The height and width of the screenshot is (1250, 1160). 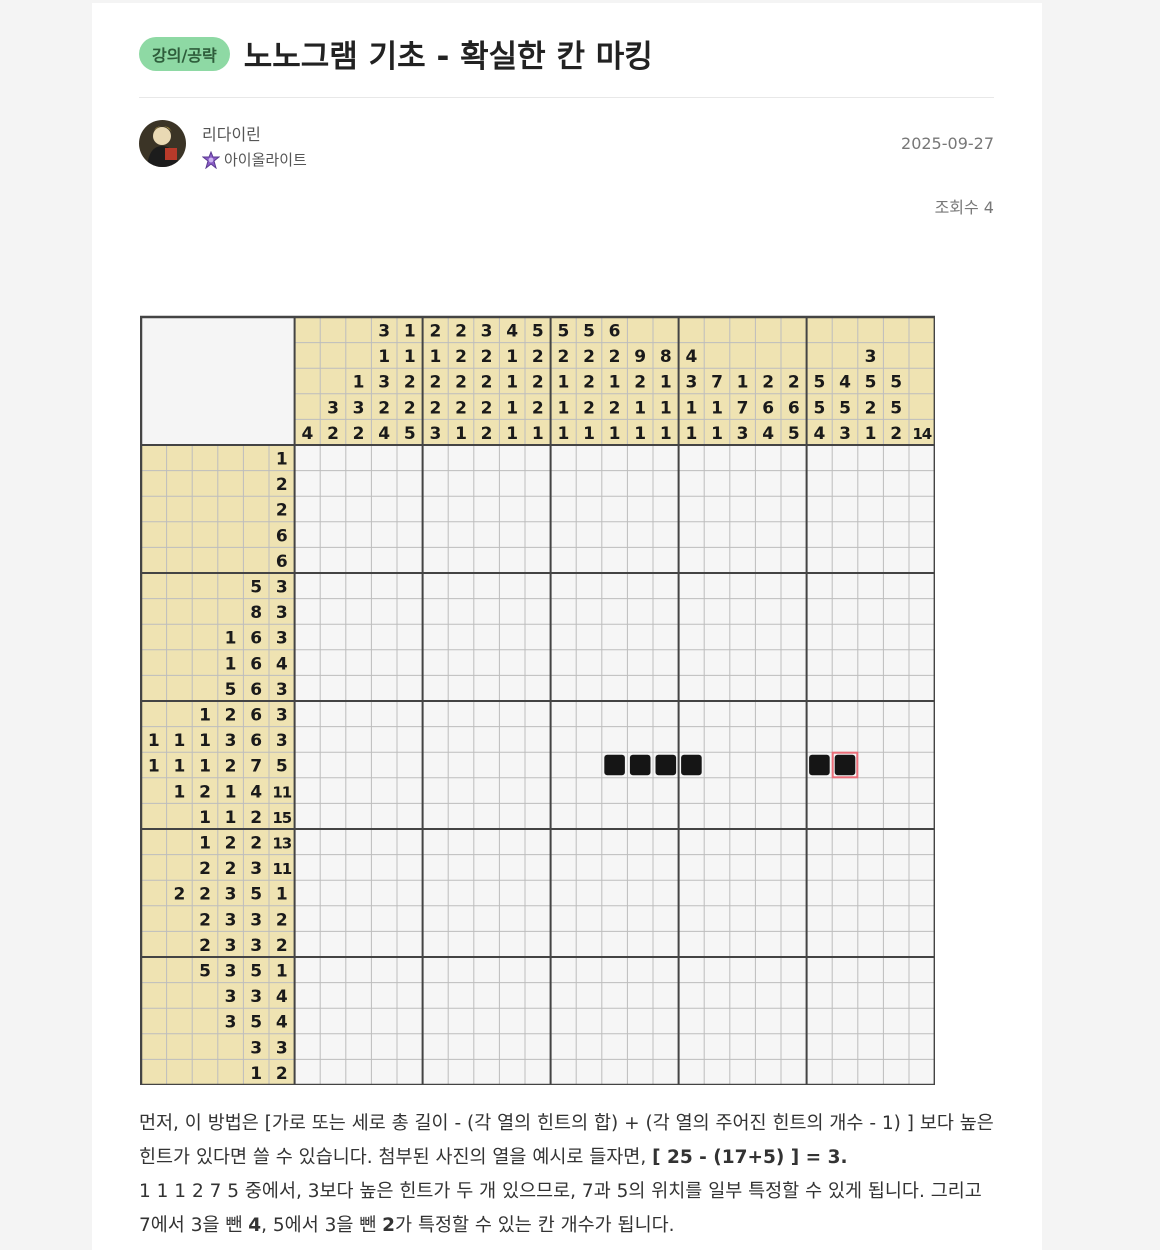 I want to click on category-badge: 강의/공략, so click(x=184, y=53).